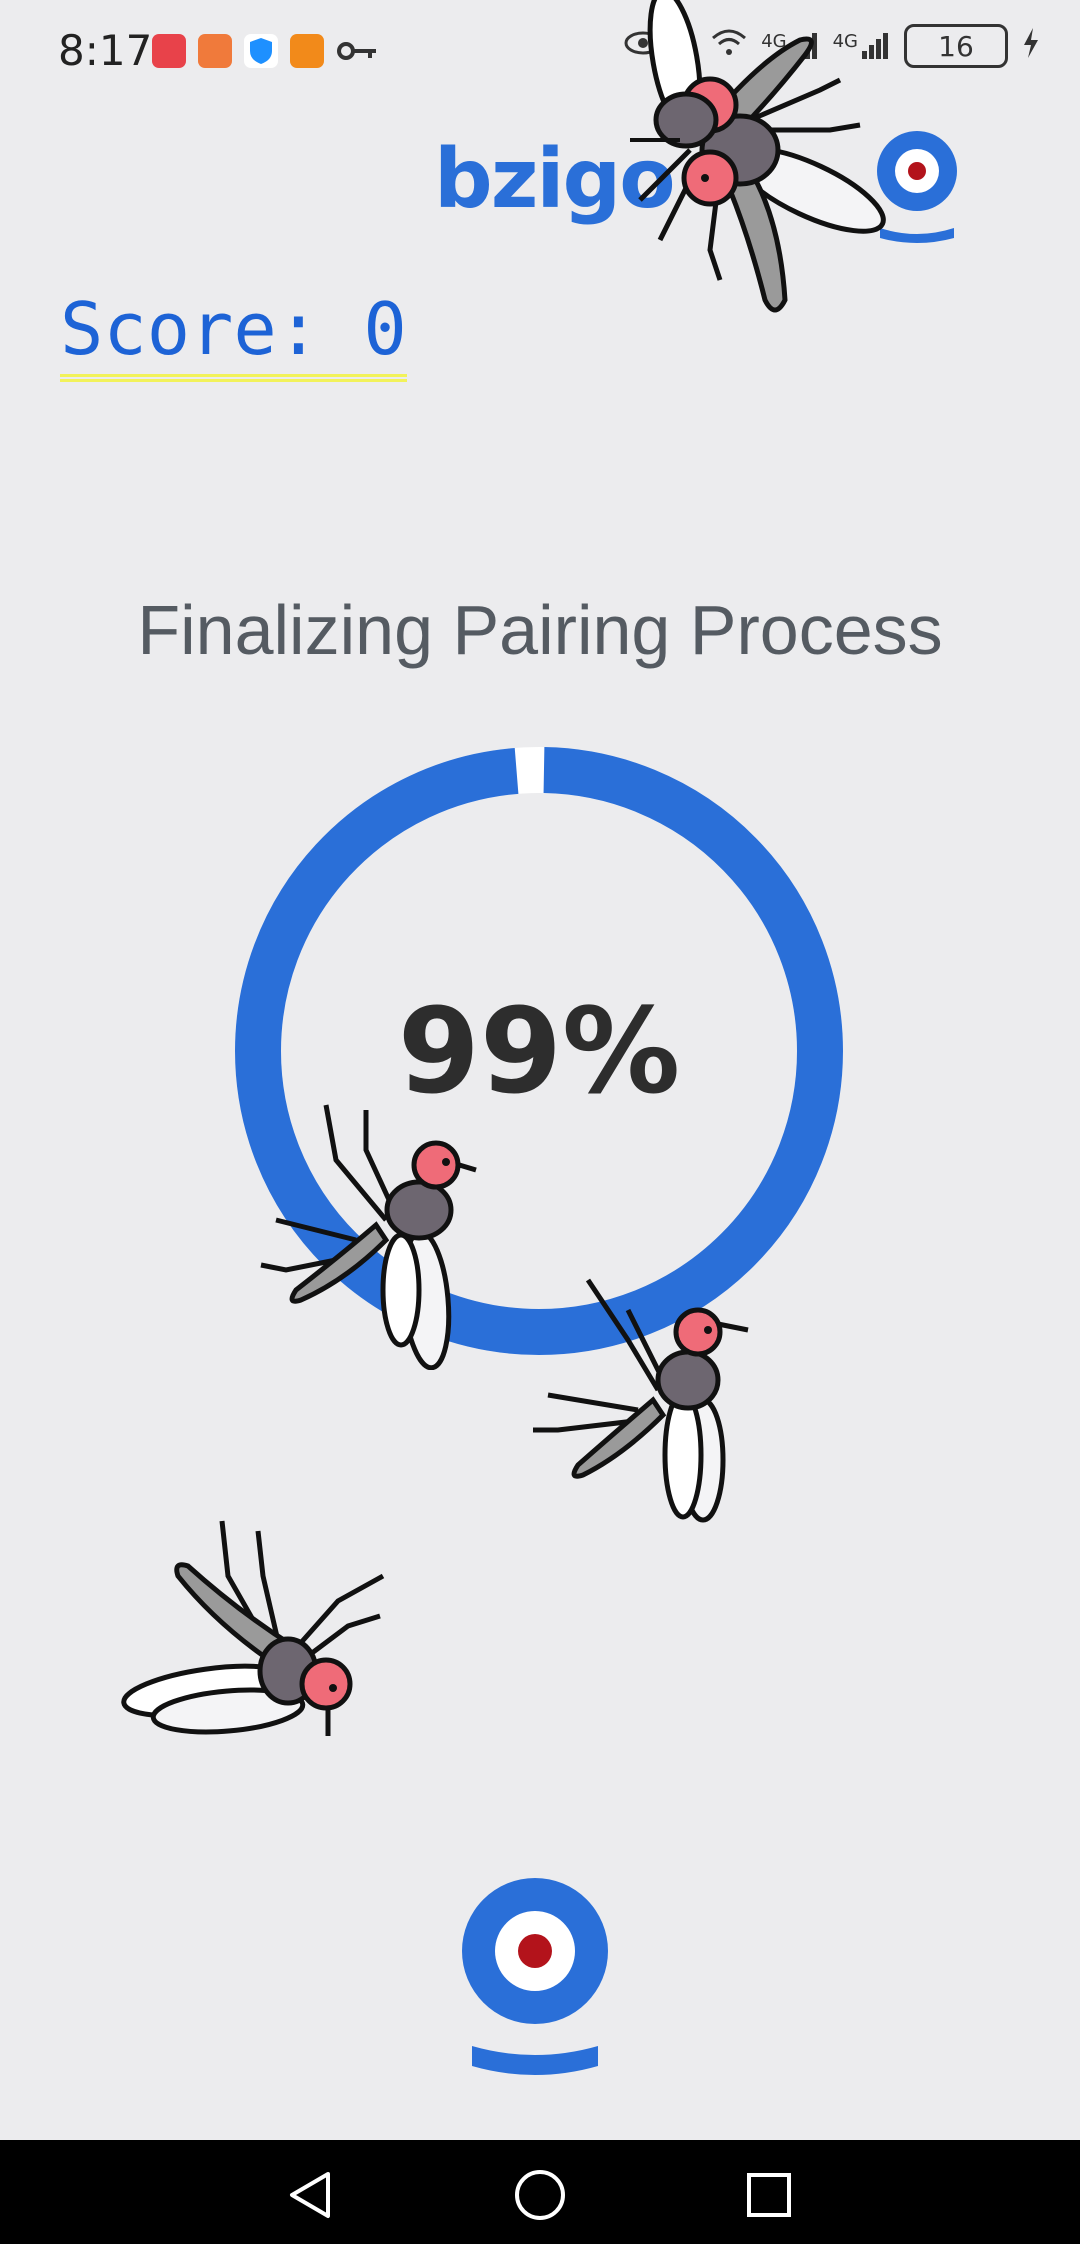  I want to click on home-icon, so click(540, 2197).